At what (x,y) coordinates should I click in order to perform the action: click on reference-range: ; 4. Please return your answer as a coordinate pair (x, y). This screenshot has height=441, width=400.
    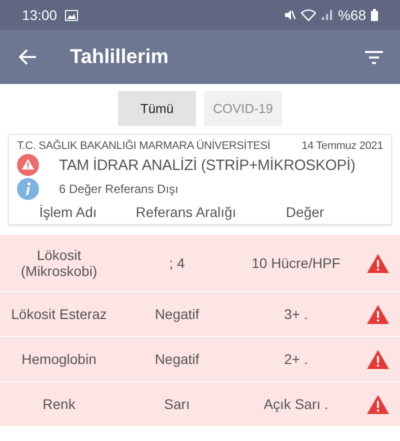
    Looking at the image, I should click on (177, 263).